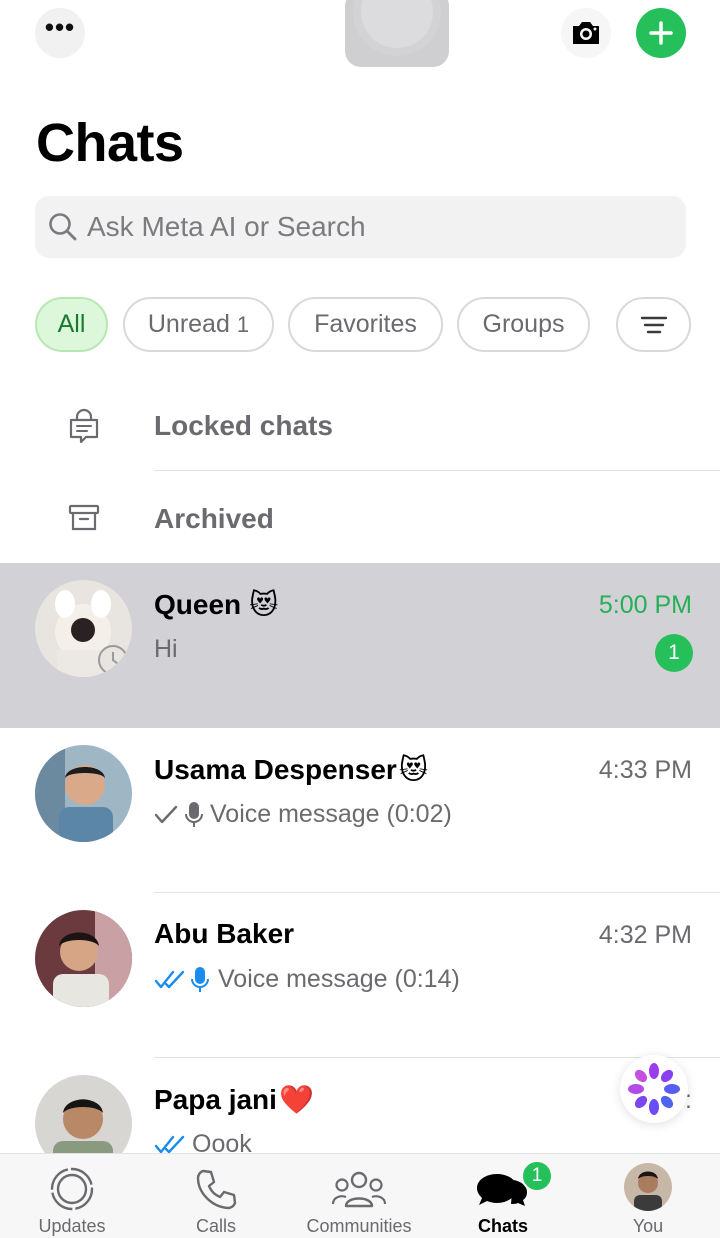 The height and width of the screenshot is (1238, 720). Describe the element at coordinates (397, 33) in the screenshot. I see `dynamic-island` at that location.